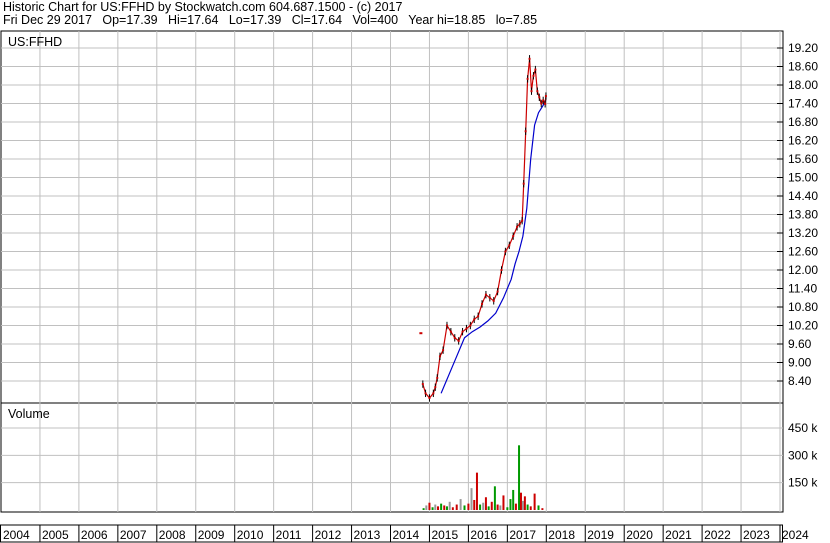 The width and height of the screenshot is (830, 543). What do you see at coordinates (561, 535) in the screenshot?
I see `x-tick-label: 2018` at bounding box center [561, 535].